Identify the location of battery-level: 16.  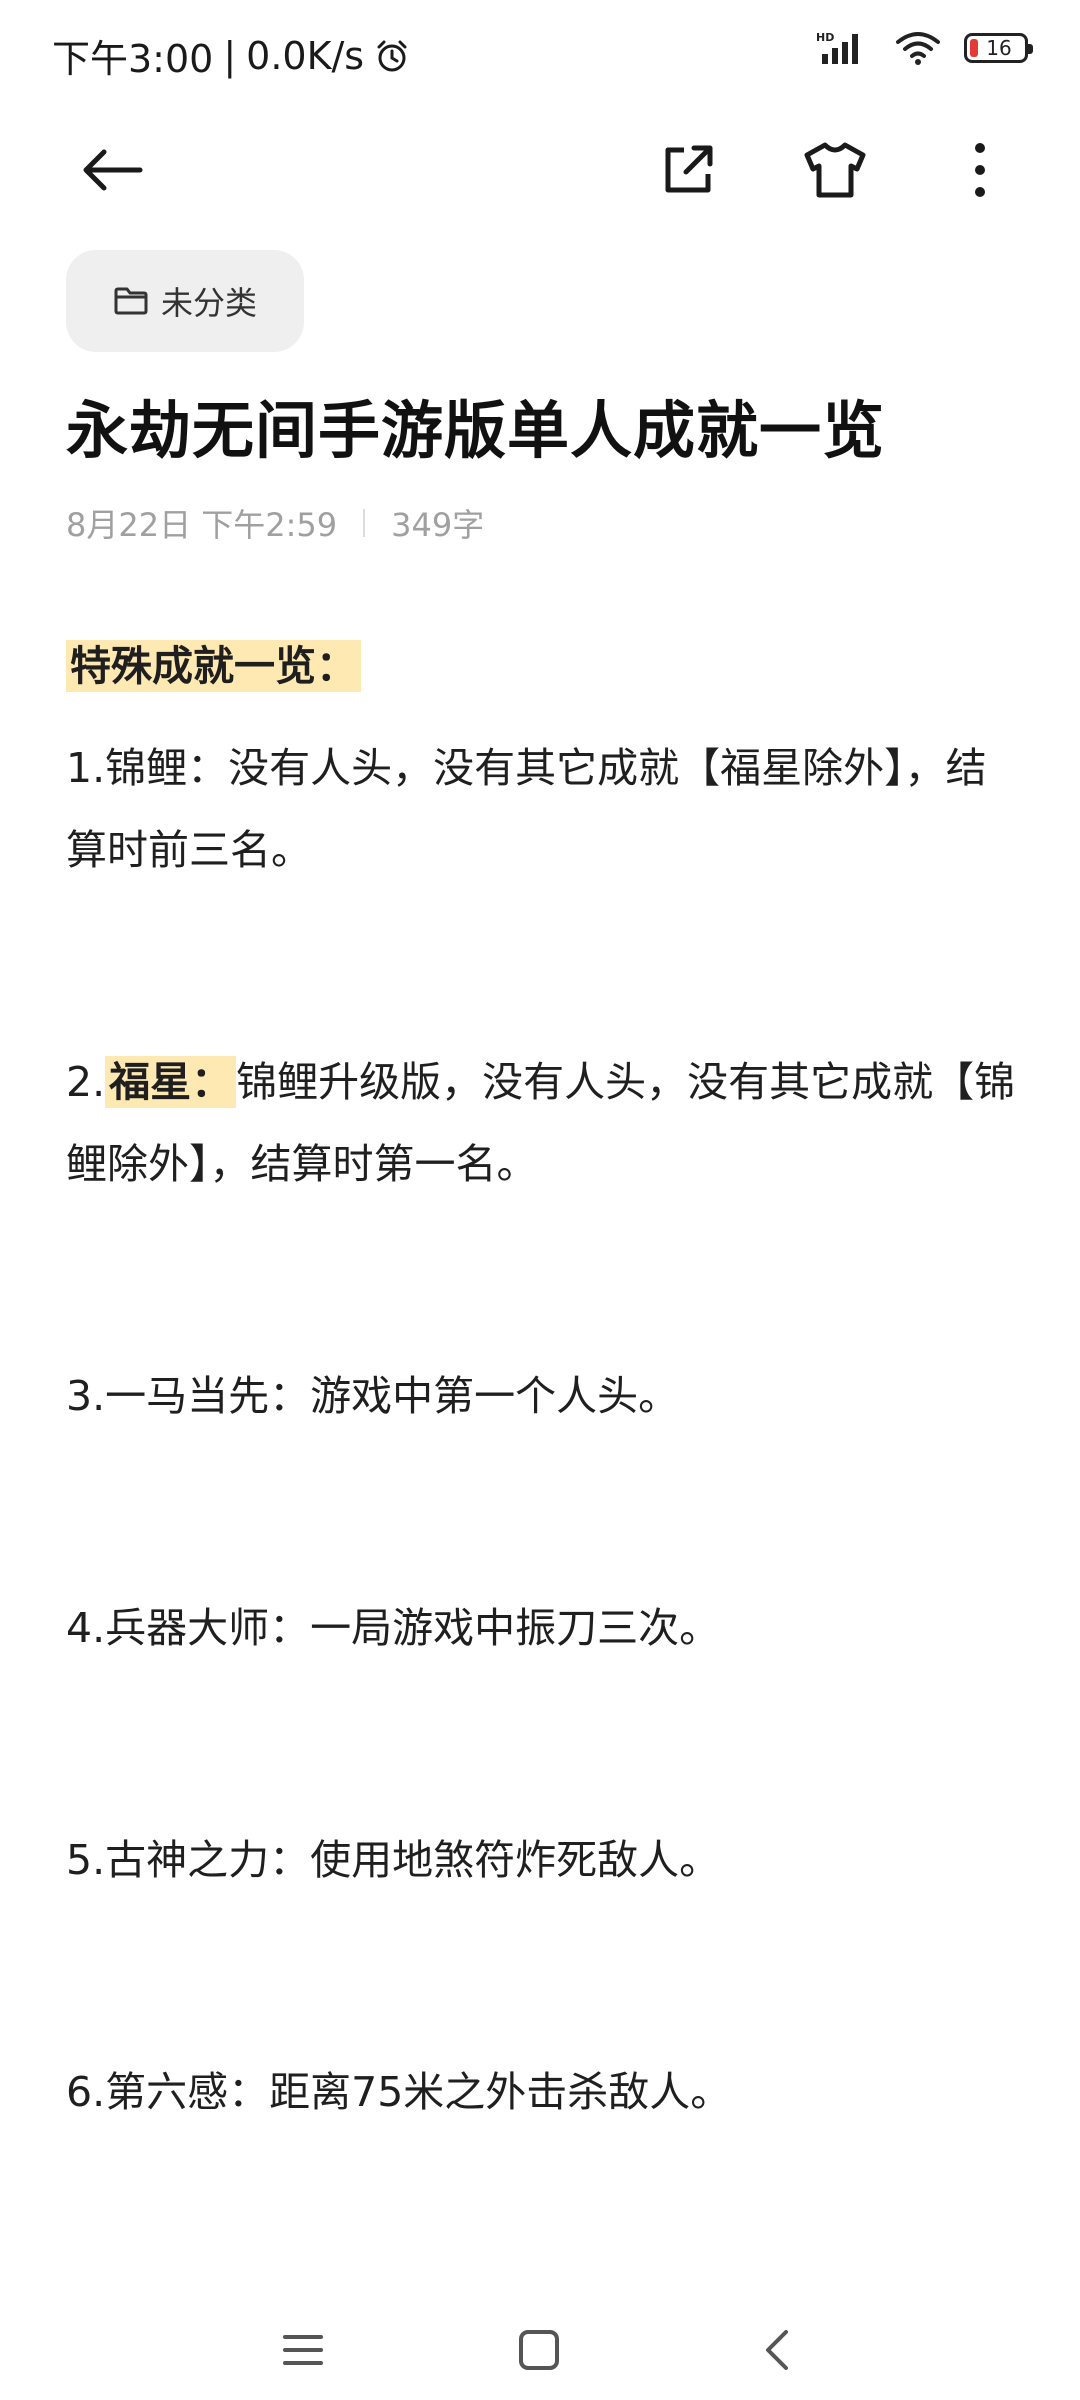
(999, 48).